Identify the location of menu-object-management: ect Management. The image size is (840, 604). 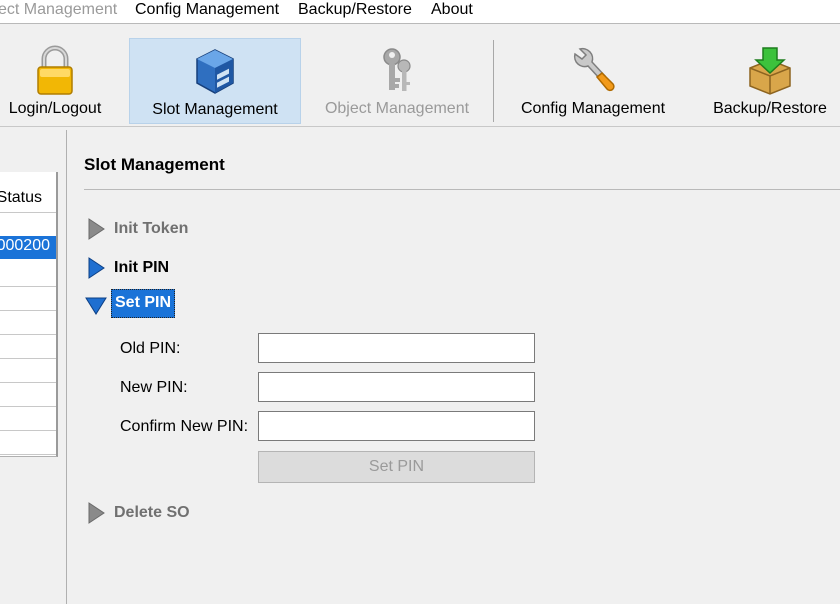
(58, 10).